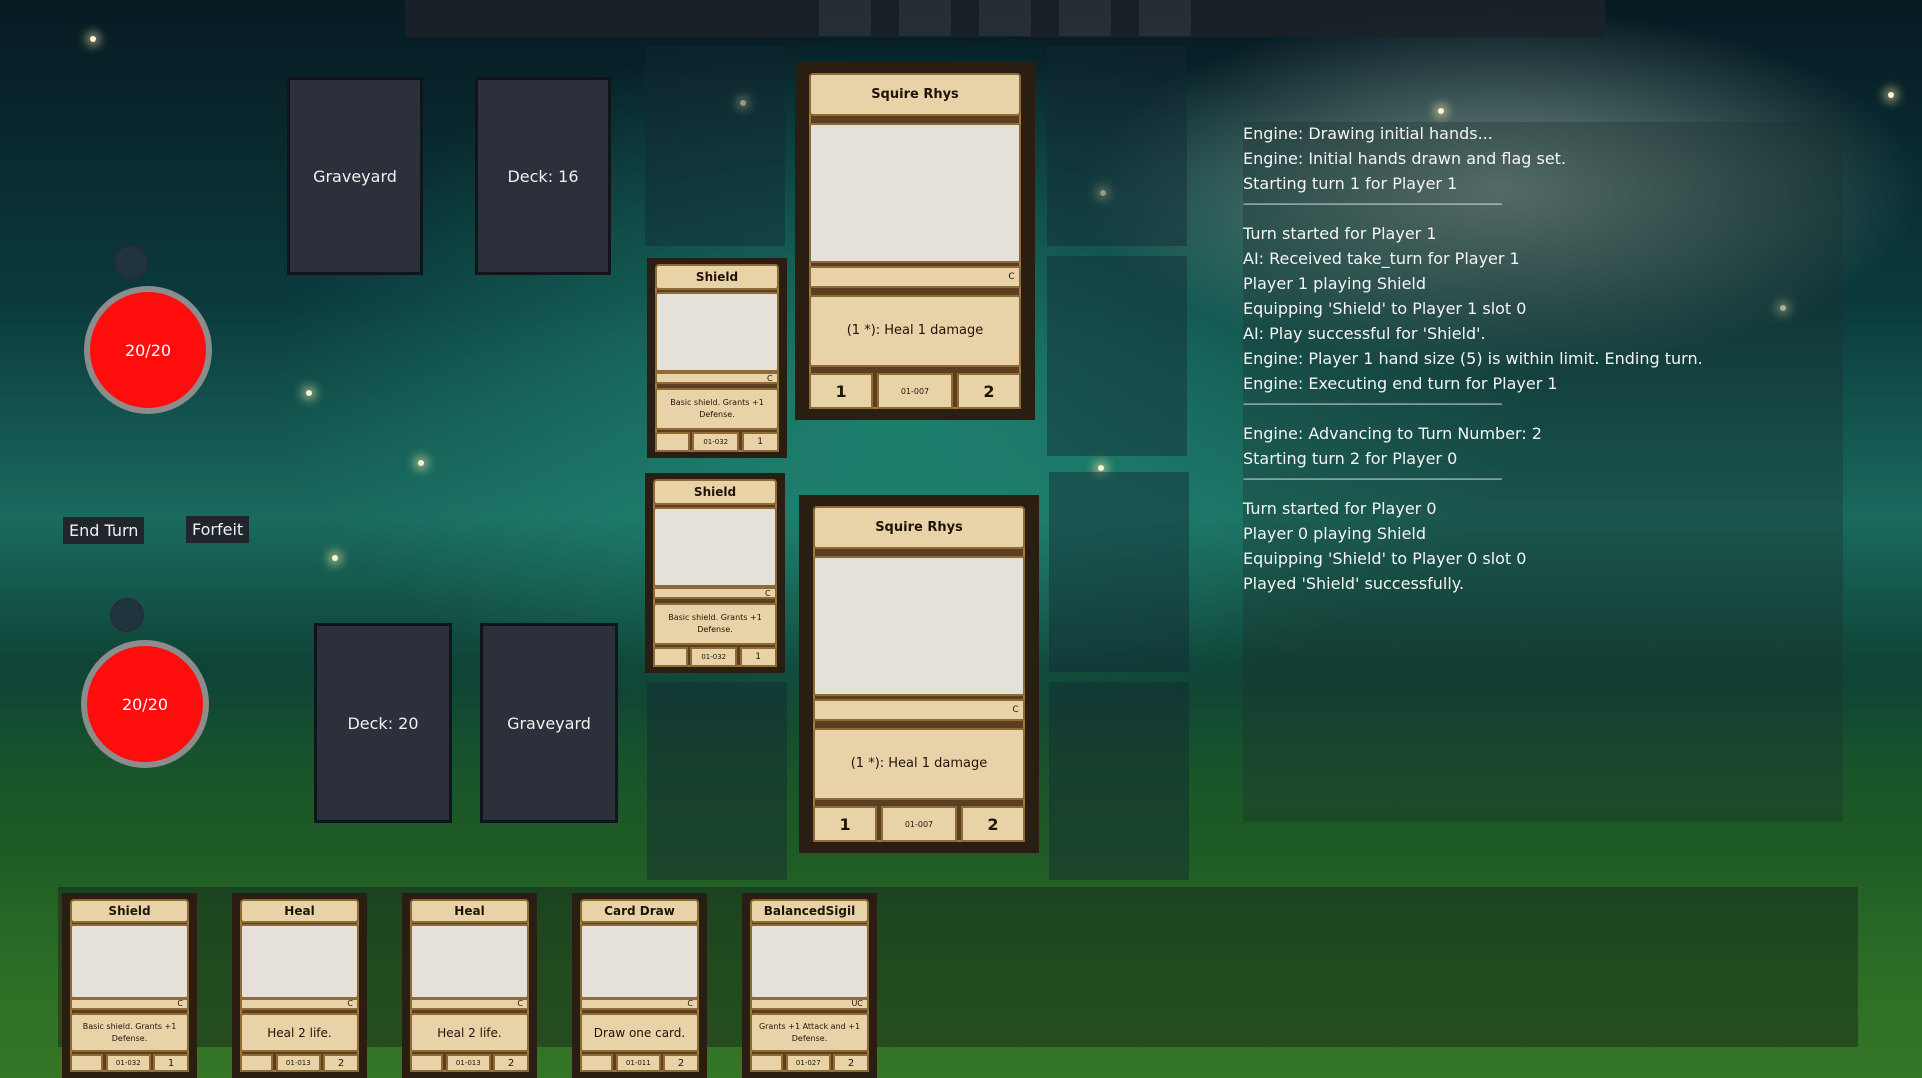 The height and width of the screenshot is (1078, 1922). I want to click on card-text: Grants +1 Attack and +1 Defense., so click(809, 1033).